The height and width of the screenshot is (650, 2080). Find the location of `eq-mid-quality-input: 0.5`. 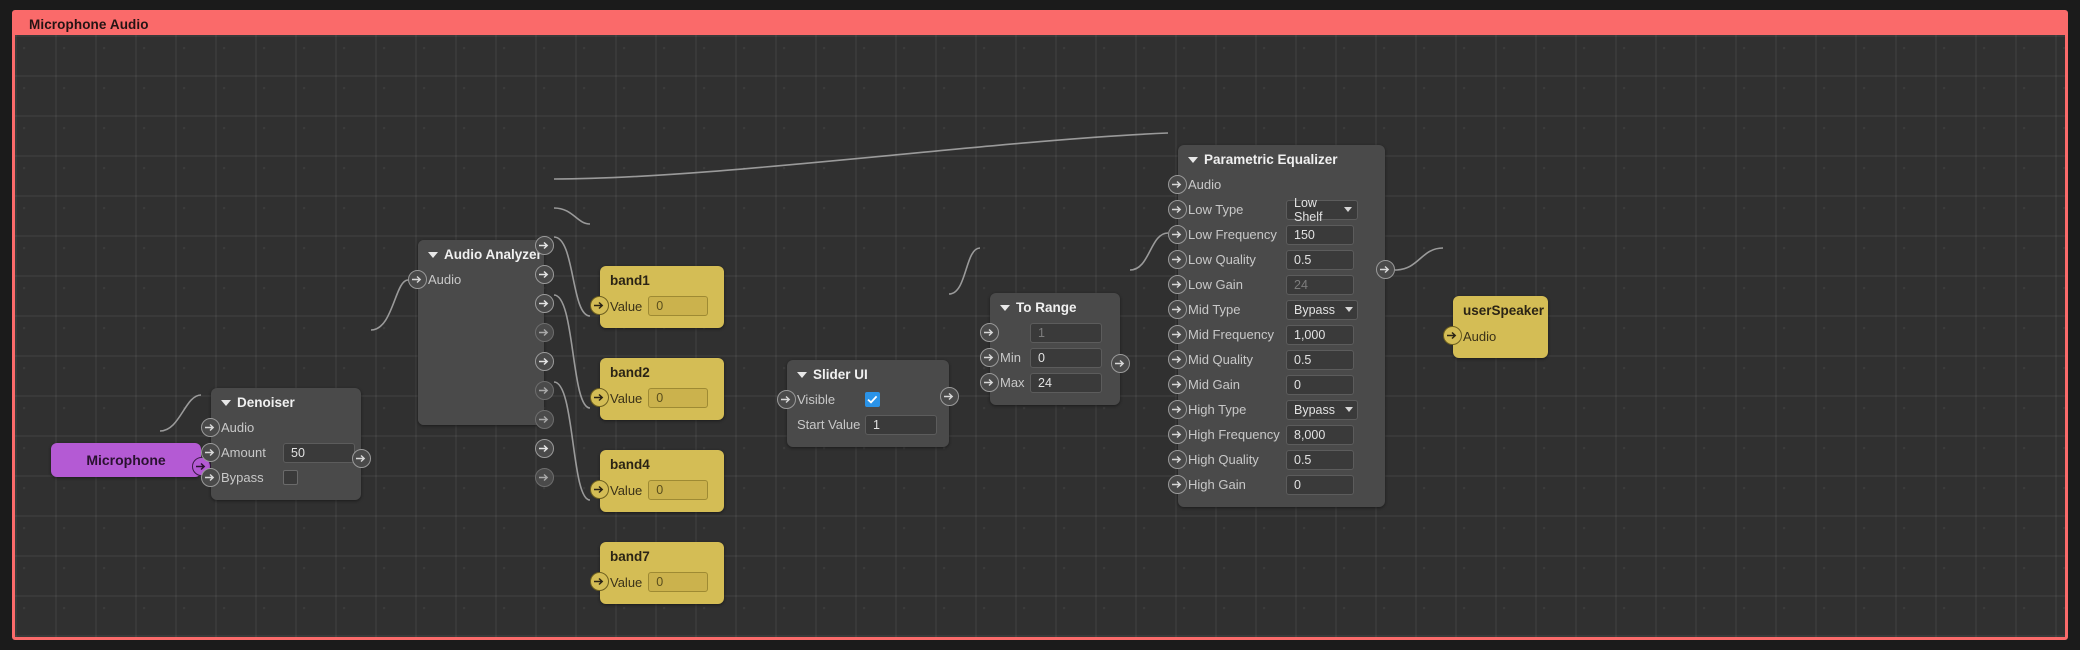

eq-mid-quality-input: 0.5 is located at coordinates (1320, 359).